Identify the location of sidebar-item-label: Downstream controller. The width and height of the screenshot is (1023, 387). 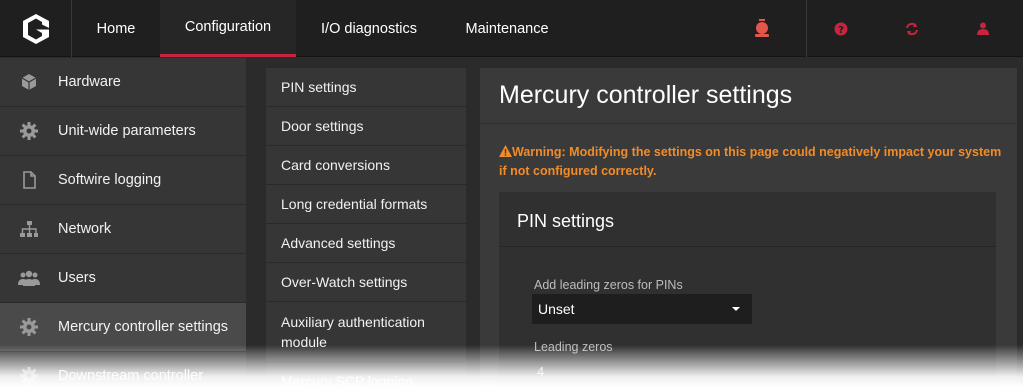
(131, 376).